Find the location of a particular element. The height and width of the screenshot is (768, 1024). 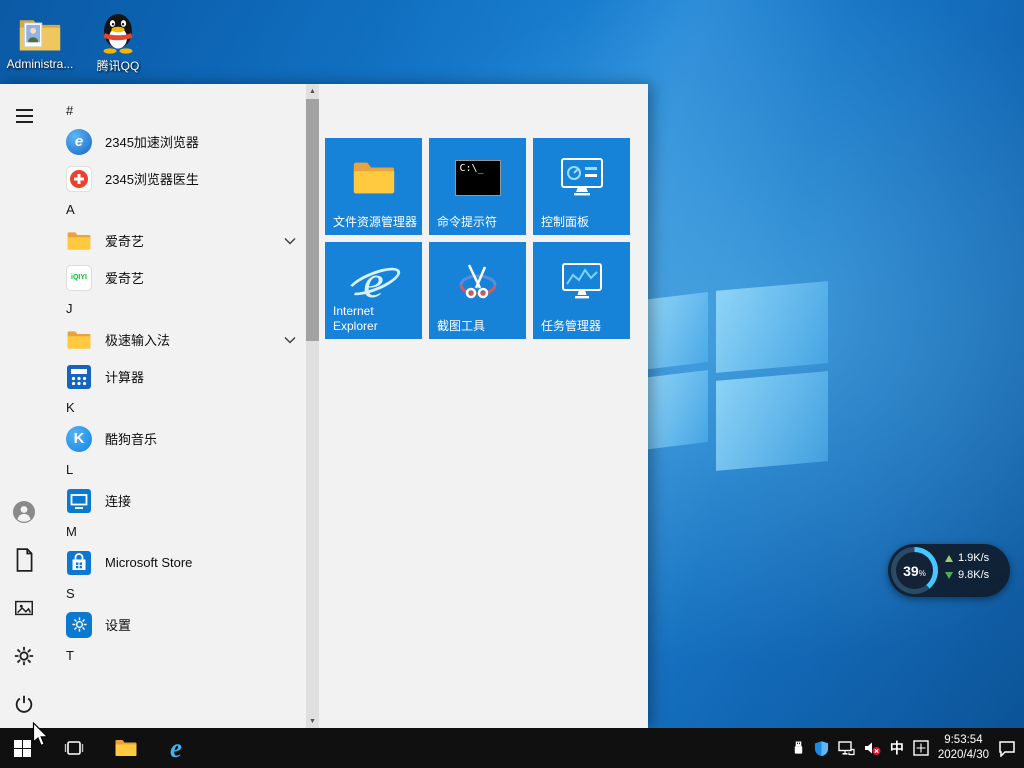

kugou-icon: K is located at coordinates (79, 438).